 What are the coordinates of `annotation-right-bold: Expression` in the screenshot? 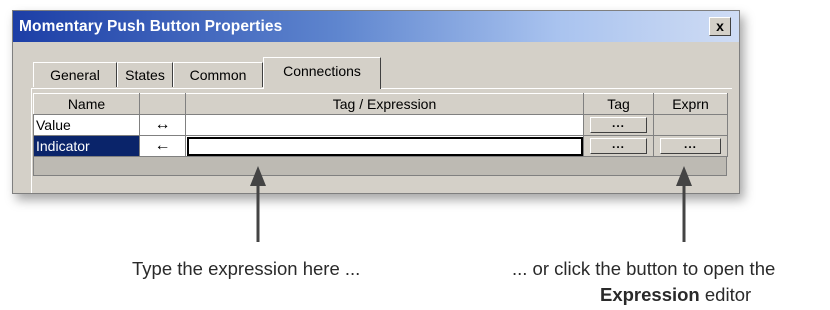 It's located at (650, 294).